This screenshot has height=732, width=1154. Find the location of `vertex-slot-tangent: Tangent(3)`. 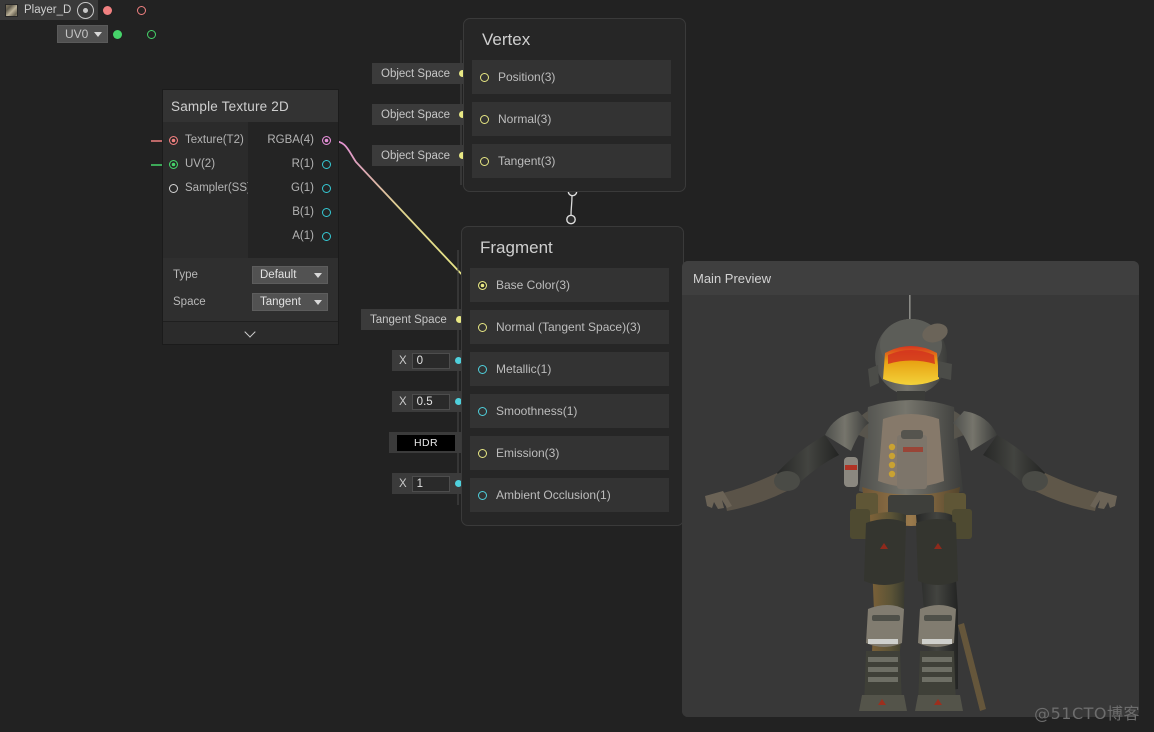

vertex-slot-tangent: Tangent(3) is located at coordinates (571, 161).